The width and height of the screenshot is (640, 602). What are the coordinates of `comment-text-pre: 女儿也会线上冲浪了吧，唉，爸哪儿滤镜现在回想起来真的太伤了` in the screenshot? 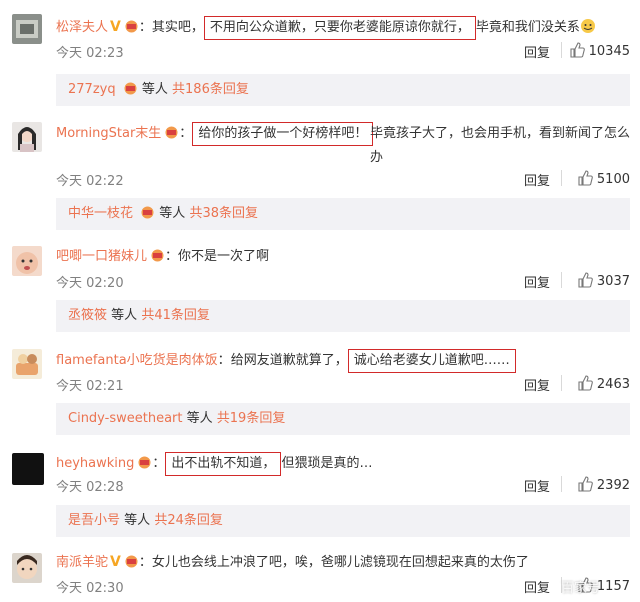 It's located at (340, 562).